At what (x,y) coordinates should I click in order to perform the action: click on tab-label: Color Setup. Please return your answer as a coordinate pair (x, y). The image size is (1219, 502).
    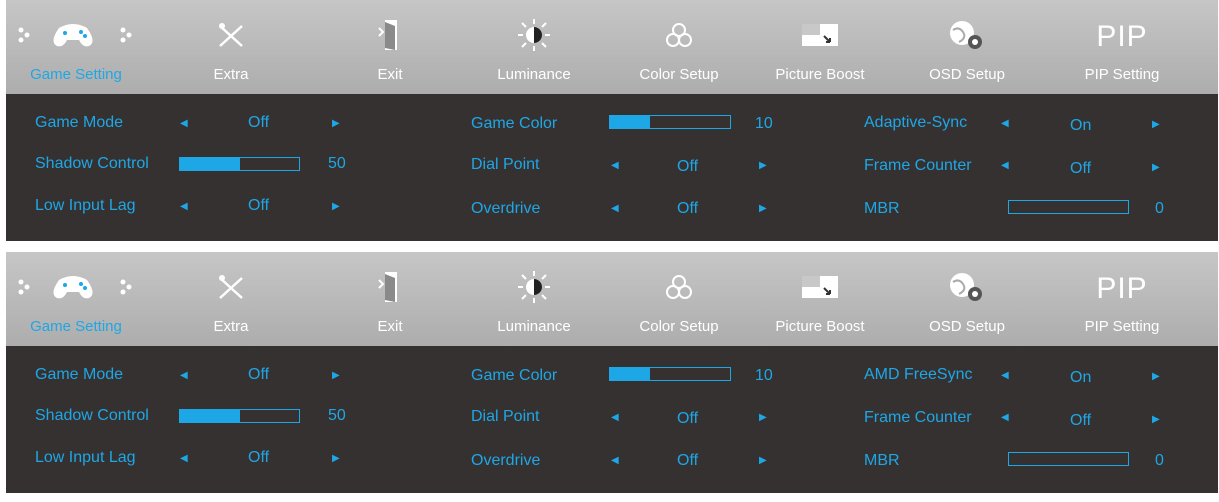
    Looking at the image, I should click on (679, 326).